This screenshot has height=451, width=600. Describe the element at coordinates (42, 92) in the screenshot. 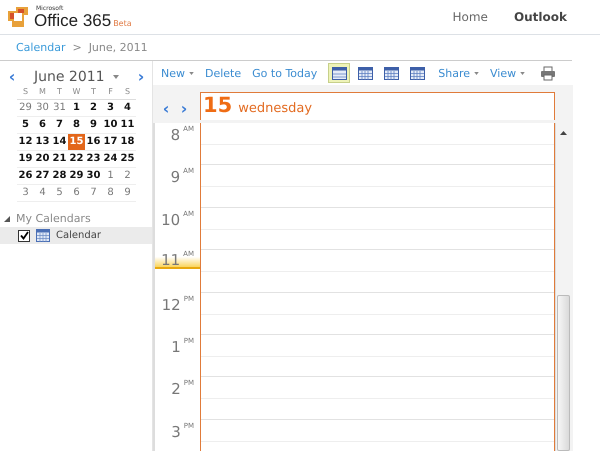

I see `weekday-label: M` at that location.